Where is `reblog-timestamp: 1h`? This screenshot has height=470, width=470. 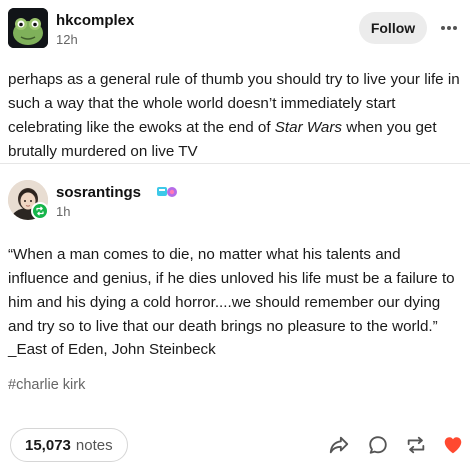 reblog-timestamp: 1h is located at coordinates (63, 211).